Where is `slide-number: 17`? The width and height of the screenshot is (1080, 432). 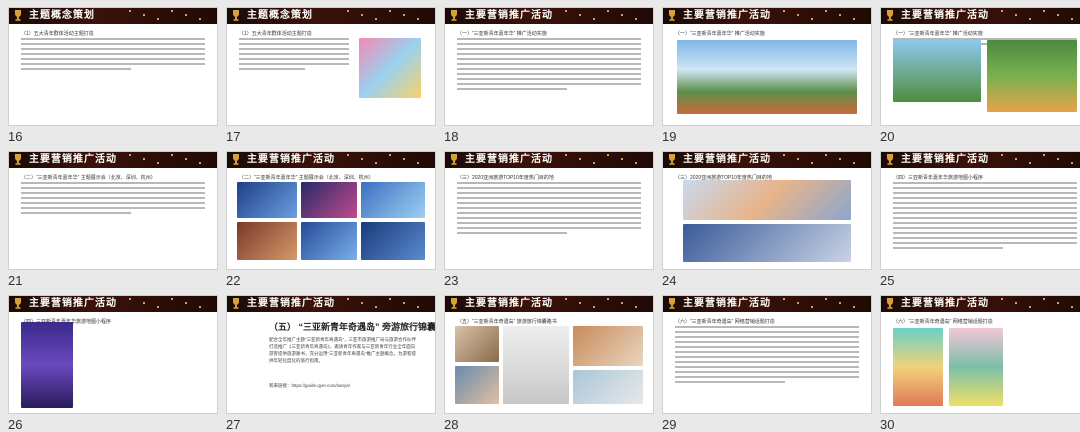
slide-number: 17 is located at coordinates (233, 136).